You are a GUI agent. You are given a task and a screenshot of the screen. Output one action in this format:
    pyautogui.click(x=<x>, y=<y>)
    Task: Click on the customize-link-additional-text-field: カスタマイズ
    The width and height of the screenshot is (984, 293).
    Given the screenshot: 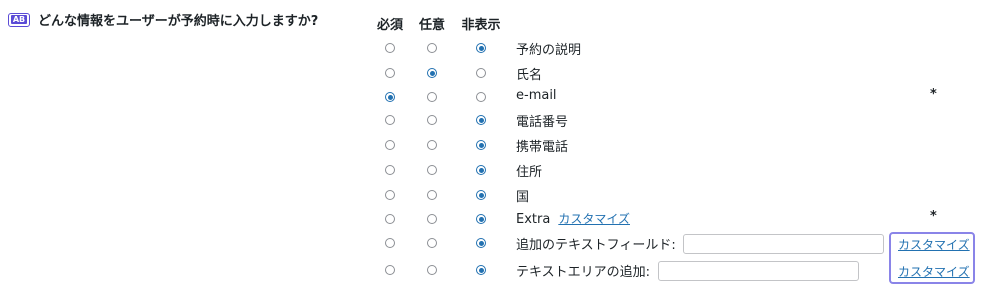 What is the action you would take?
    pyautogui.click(x=934, y=244)
    